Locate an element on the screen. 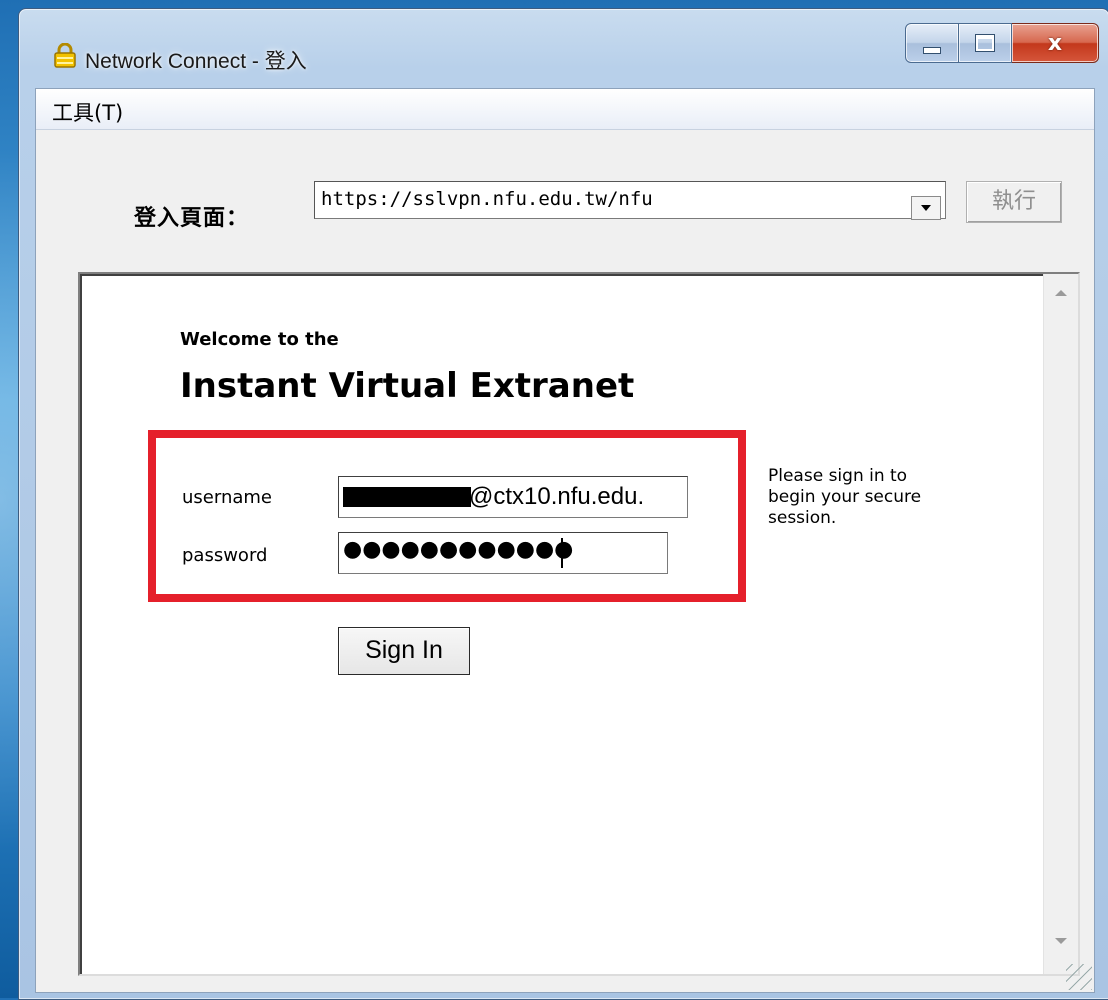  product-title: Instant Virtual Extranet is located at coordinates (407, 386).